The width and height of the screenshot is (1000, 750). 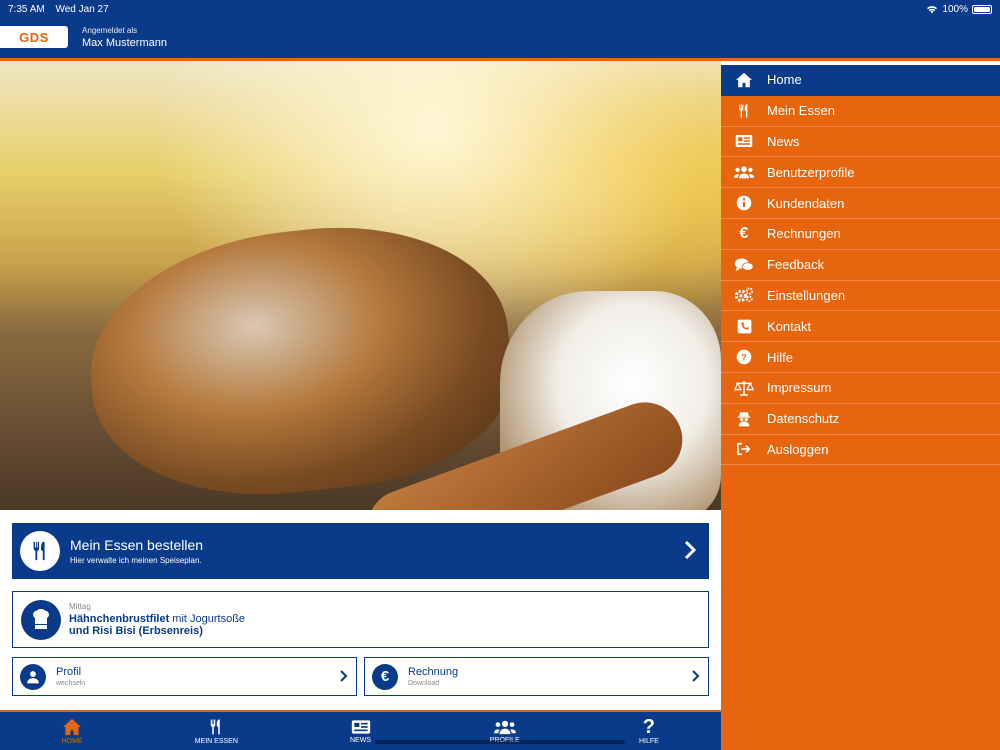 What do you see at coordinates (860, 296) in the screenshot?
I see `menu-item-einstellungen: Einstellungen` at bounding box center [860, 296].